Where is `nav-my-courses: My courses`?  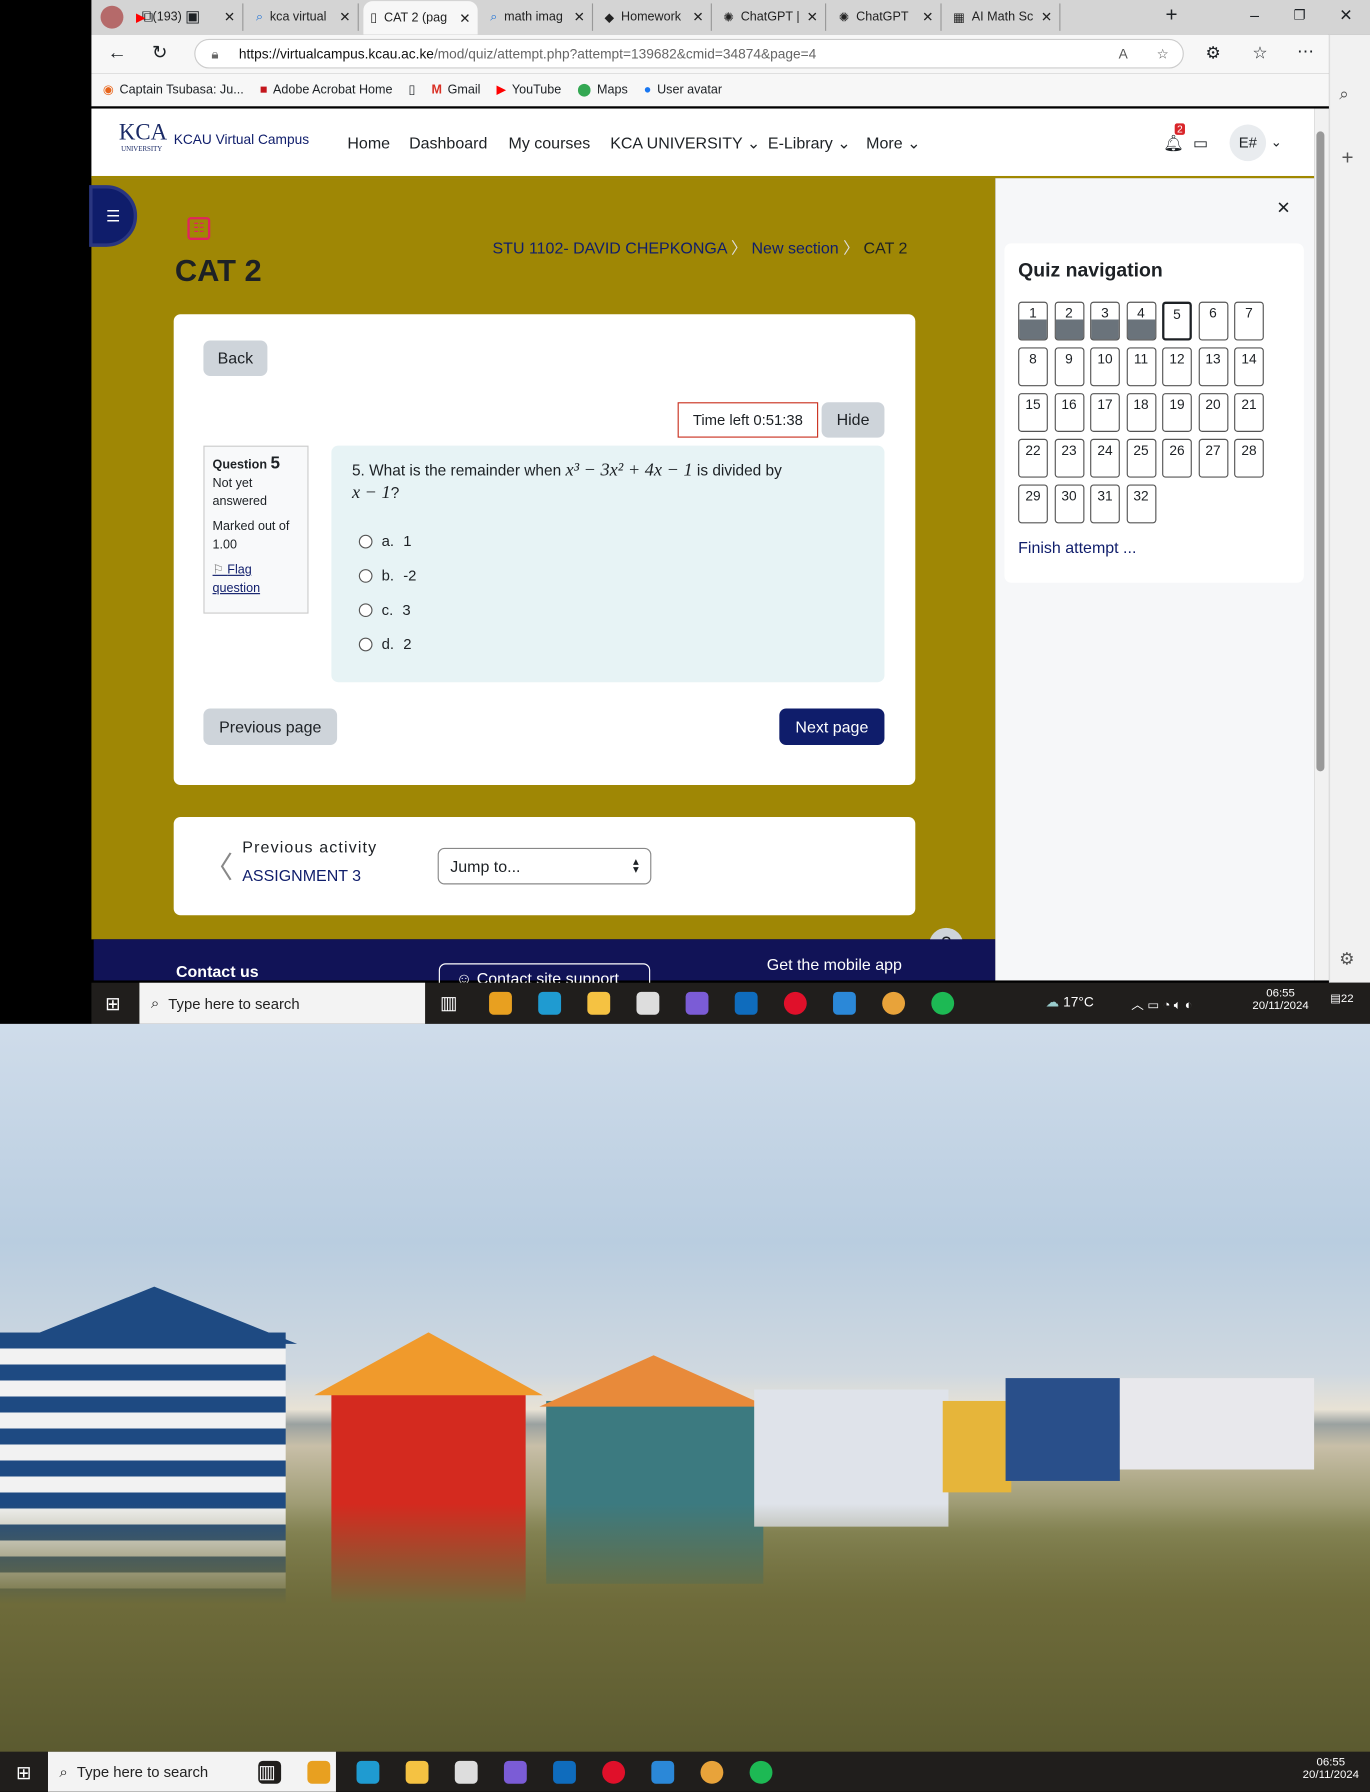
nav-my-courses: My courses is located at coordinates (550, 143).